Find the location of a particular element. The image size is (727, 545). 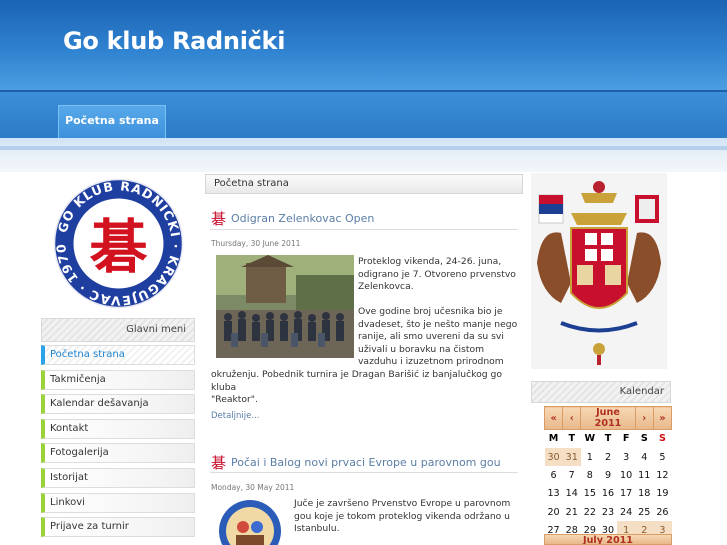

calendar-day: 8 is located at coordinates (590, 475).